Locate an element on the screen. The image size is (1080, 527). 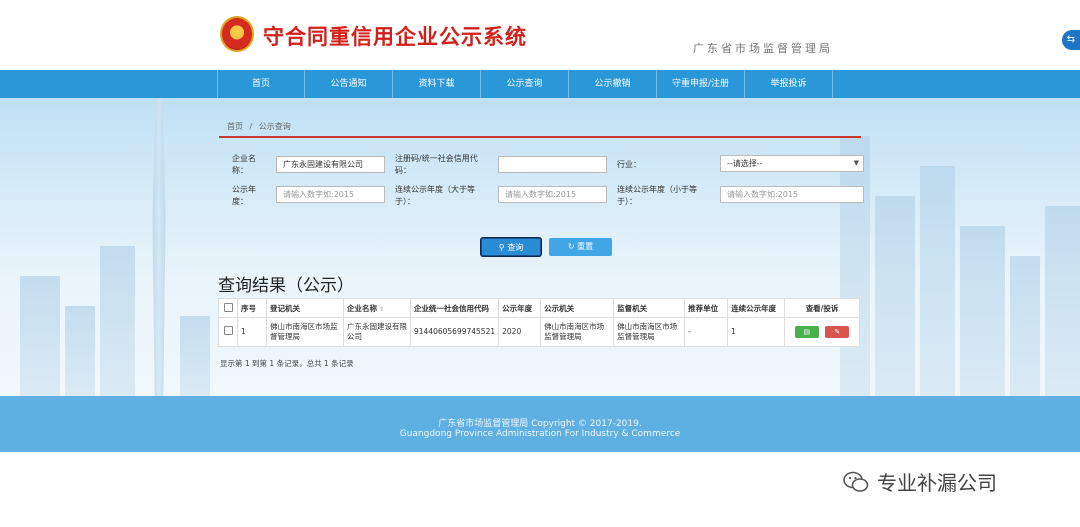
footer-copyright: 广东省市场监督管理局 Copyright © 2017-2019. is located at coordinates (540, 424).